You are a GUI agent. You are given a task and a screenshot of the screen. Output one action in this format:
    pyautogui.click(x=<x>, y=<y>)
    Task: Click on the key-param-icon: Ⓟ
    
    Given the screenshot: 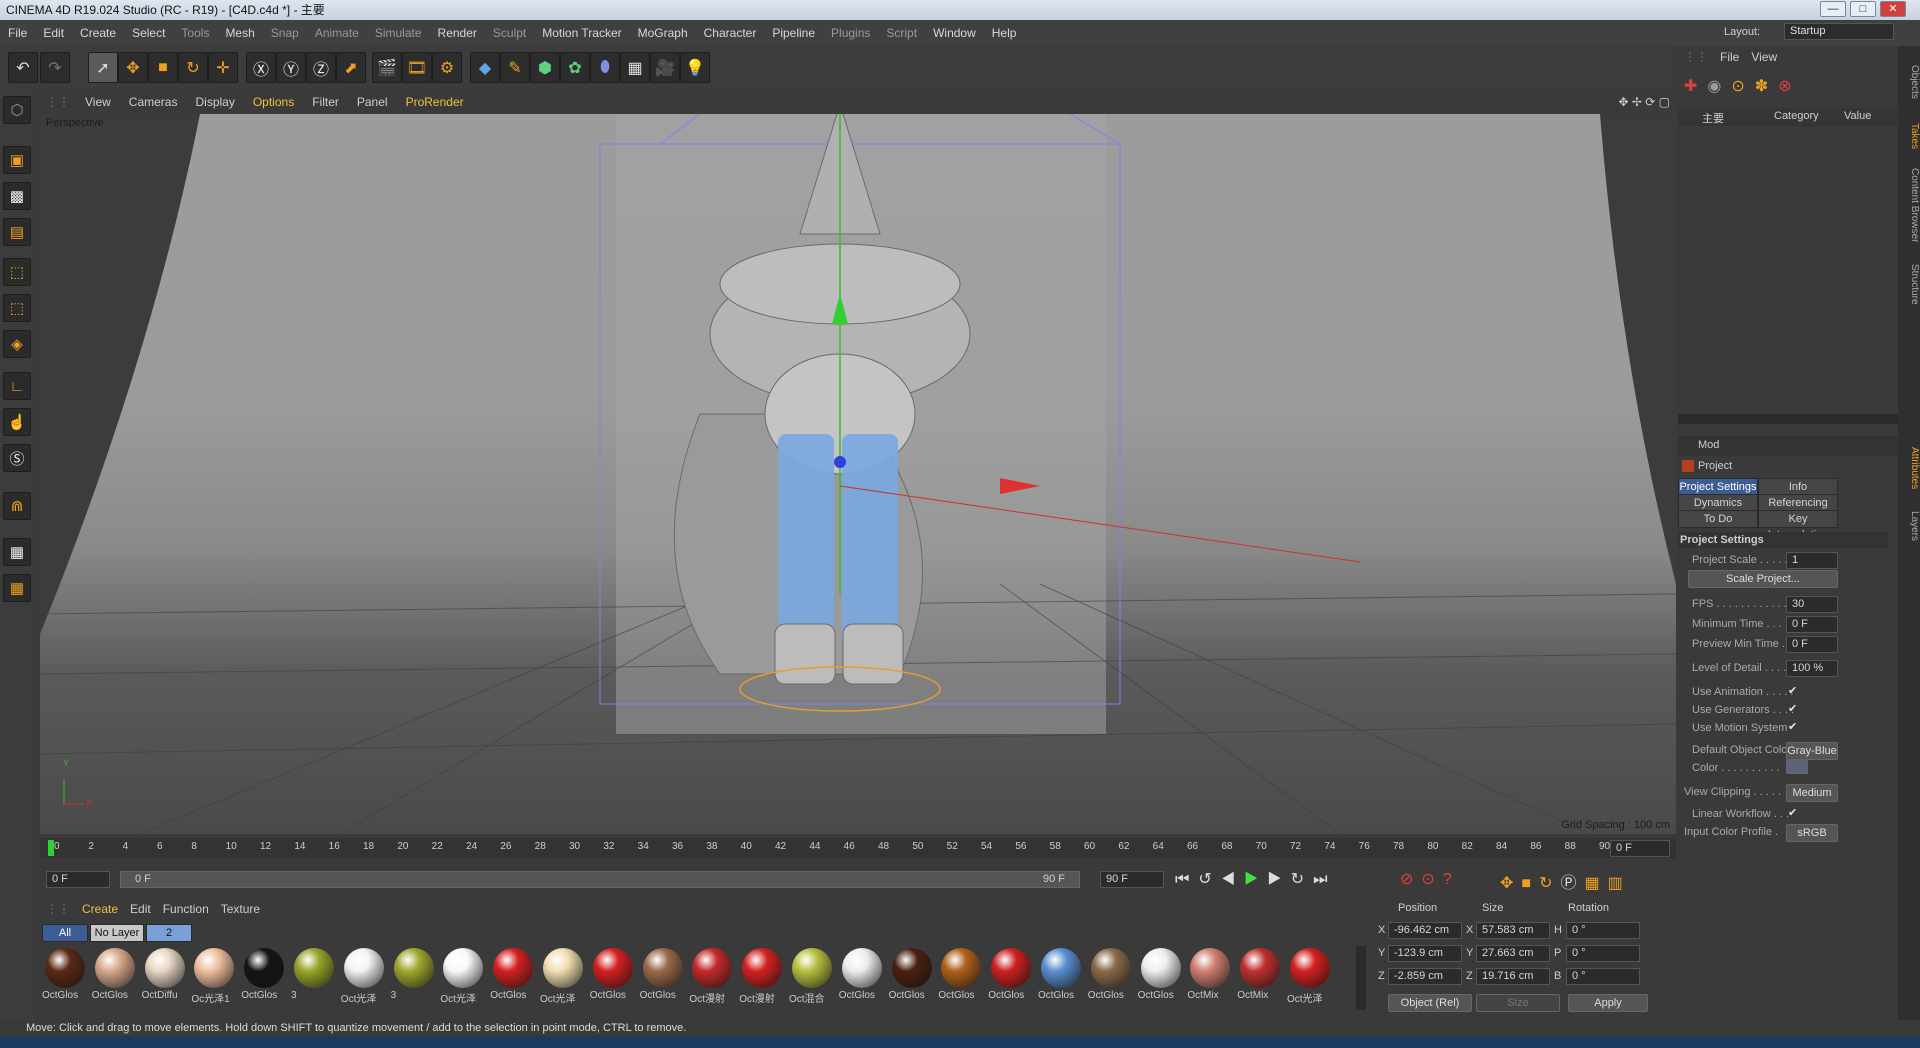 What is the action you would take?
    pyautogui.click(x=1572, y=883)
    